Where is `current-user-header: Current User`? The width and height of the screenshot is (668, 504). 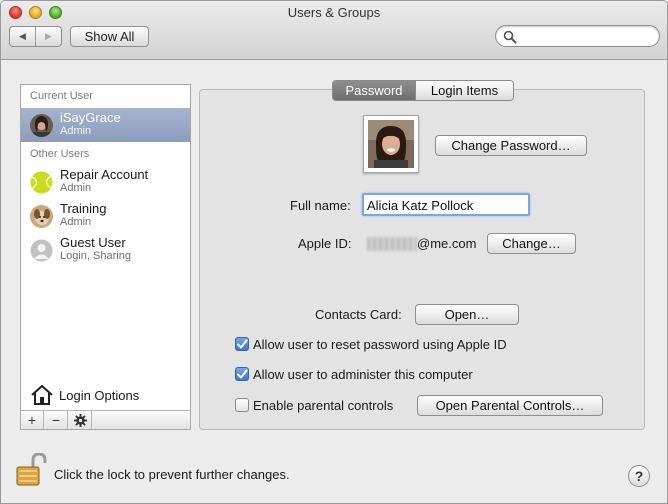
current-user-header: Current User is located at coordinates (61, 96).